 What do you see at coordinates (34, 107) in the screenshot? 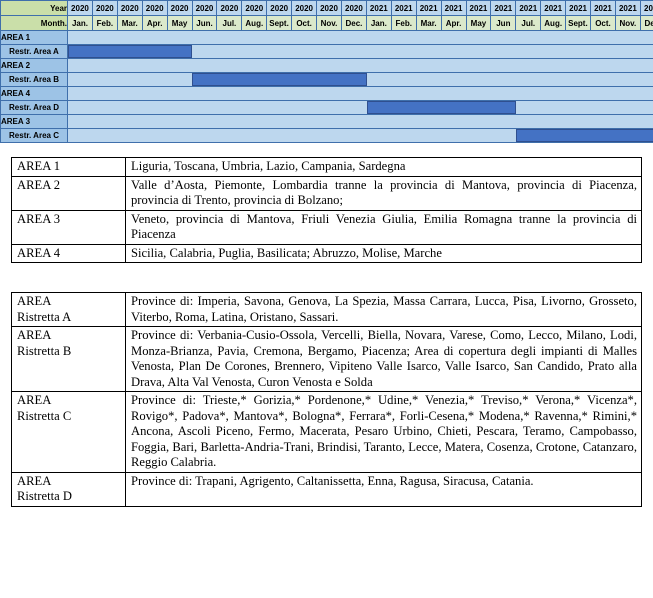
I see `gantt-restricted-area-label: Restr. Area D` at bounding box center [34, 107].